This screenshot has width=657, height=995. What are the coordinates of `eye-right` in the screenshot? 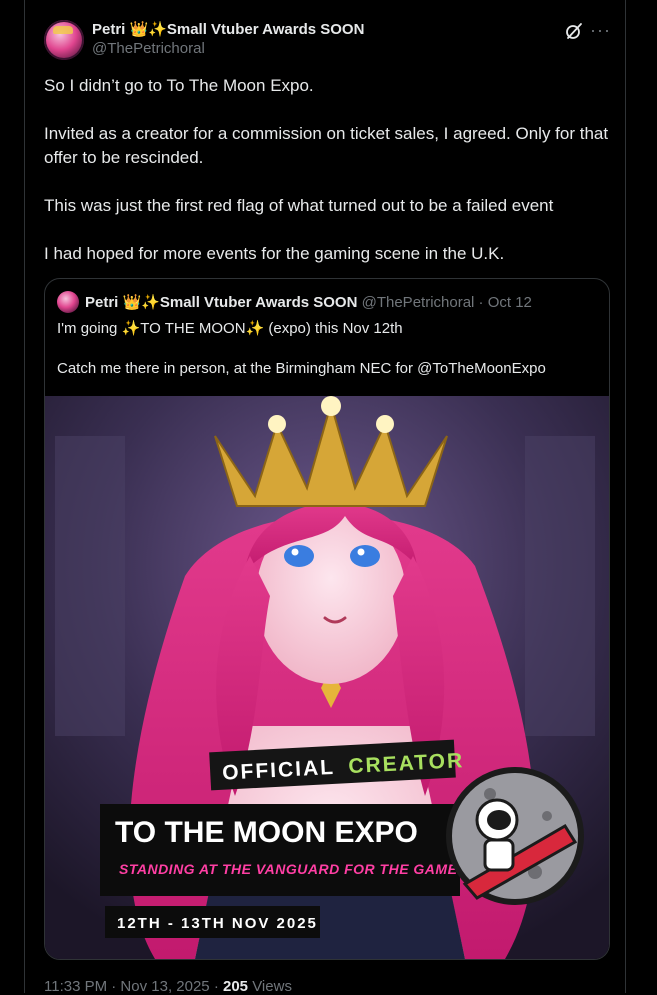 It's located at (365, 556).